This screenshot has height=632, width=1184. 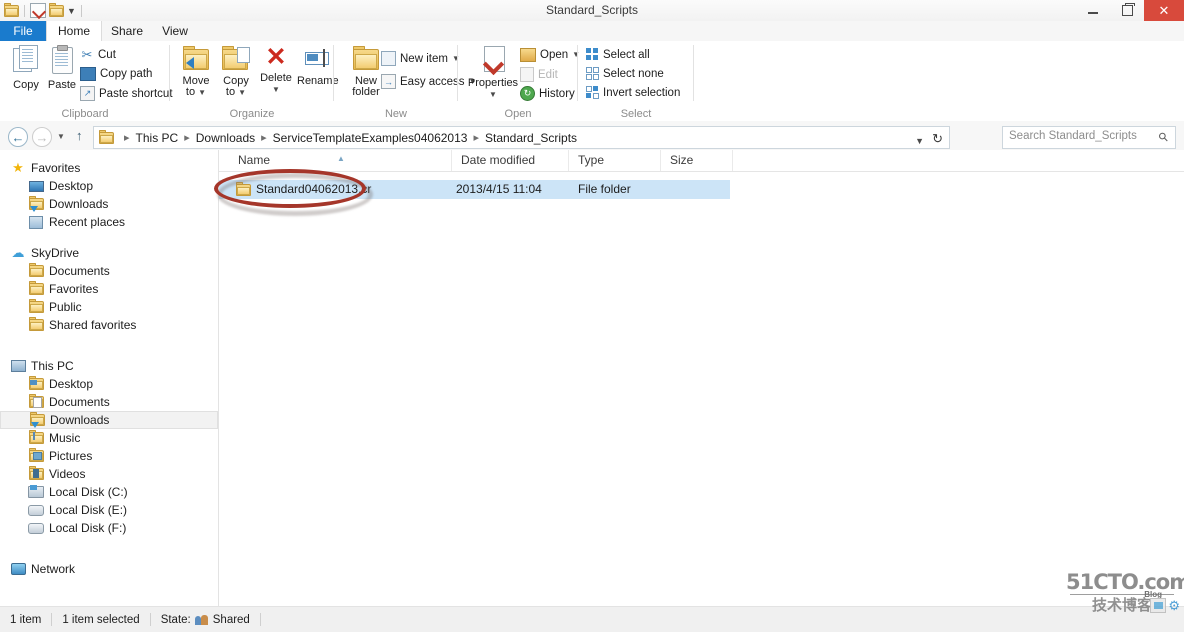 What do you see at coordinates (919, 141) in the screenshot?
I see `chevron-down-icon: ▼` at bounding box center [919, 141].